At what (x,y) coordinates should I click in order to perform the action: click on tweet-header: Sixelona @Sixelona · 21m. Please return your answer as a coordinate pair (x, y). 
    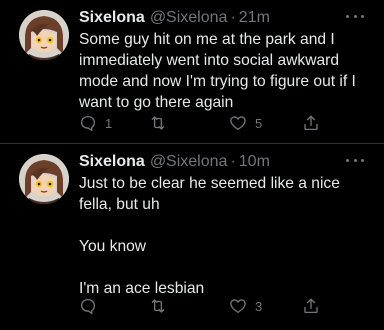
    Looking at the image, I should click on (174, 18).